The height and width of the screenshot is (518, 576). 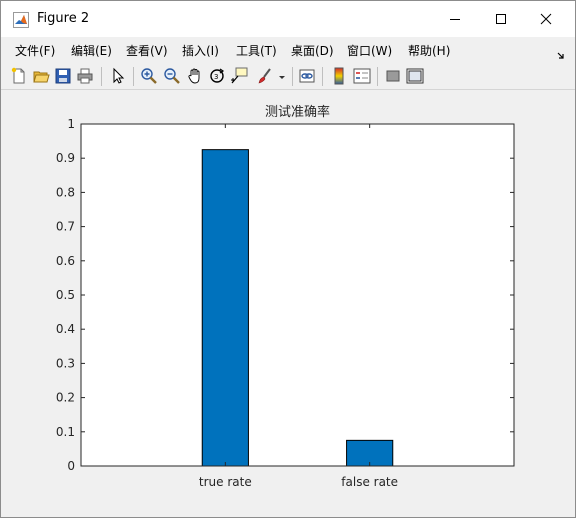 I want to click on new-figure-icon, so click(x=19, y=76).